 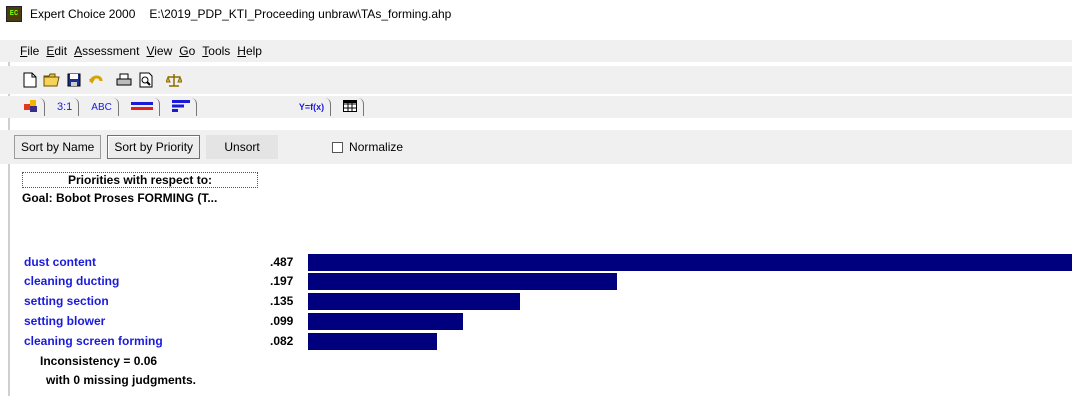 What do you see at coordinates (536, 80) in the screenshot?
I see `toolbar` at bounding box center [536, 80].